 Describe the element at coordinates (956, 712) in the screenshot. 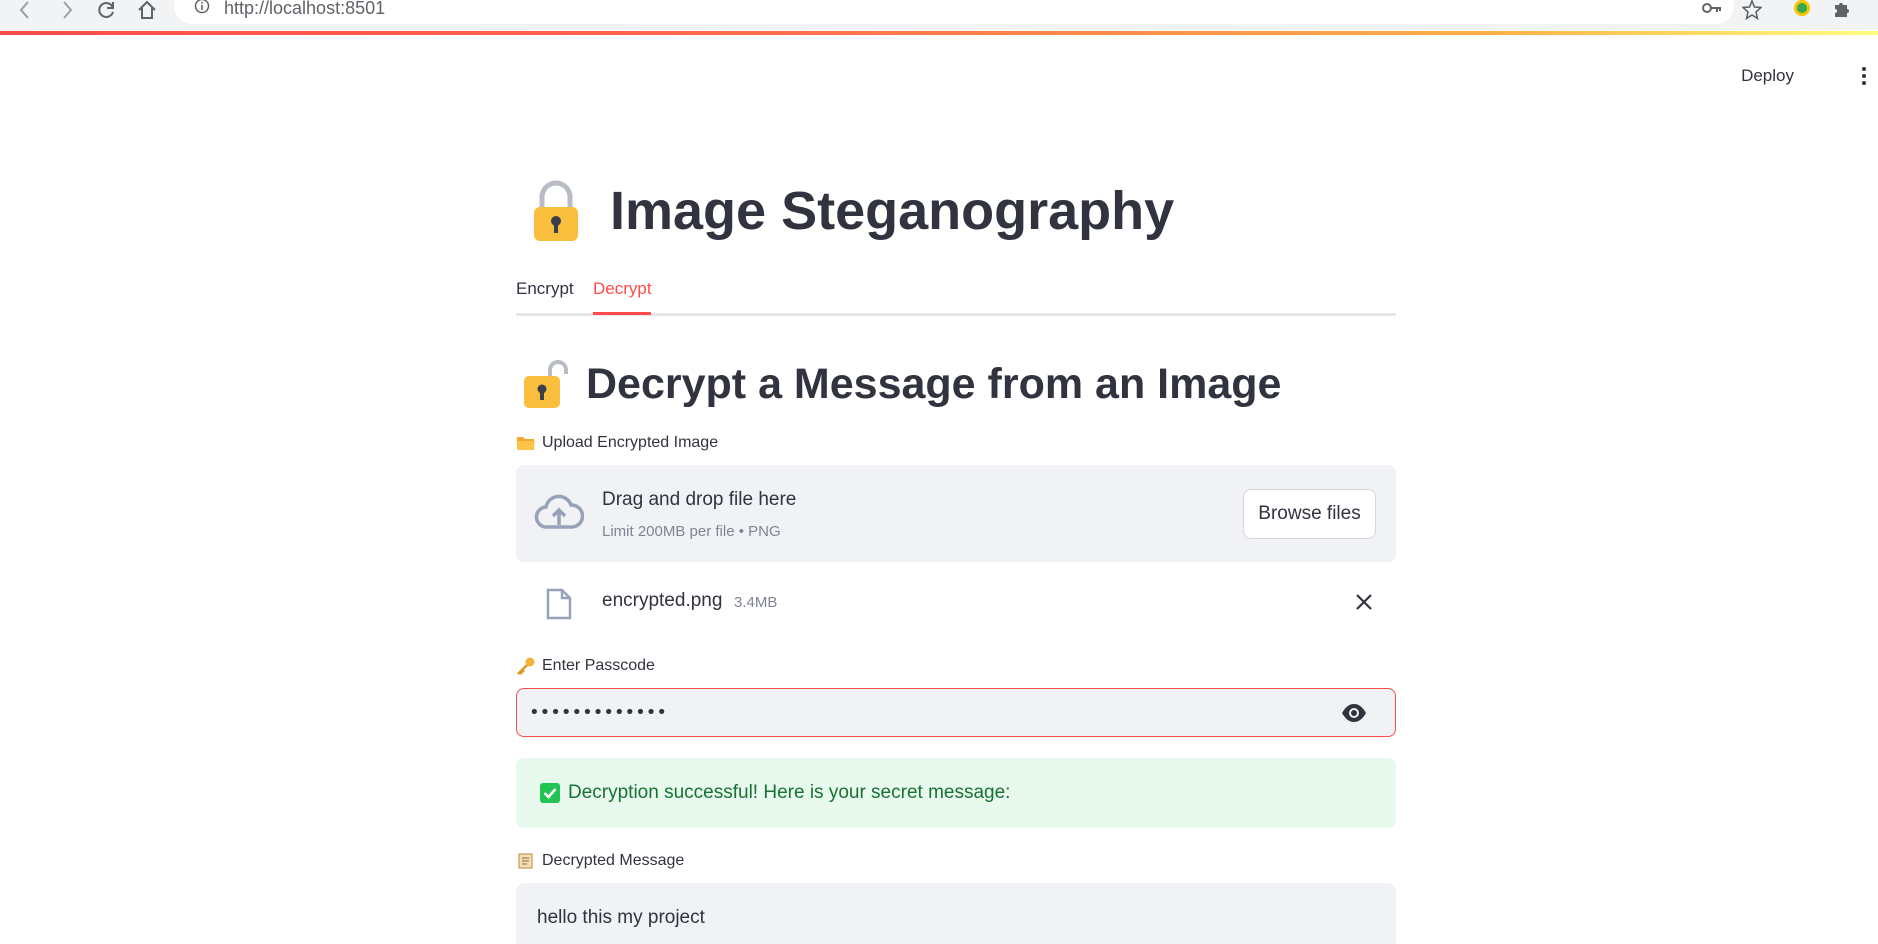

I see `passcode-input: •••••••••••••` at that location.